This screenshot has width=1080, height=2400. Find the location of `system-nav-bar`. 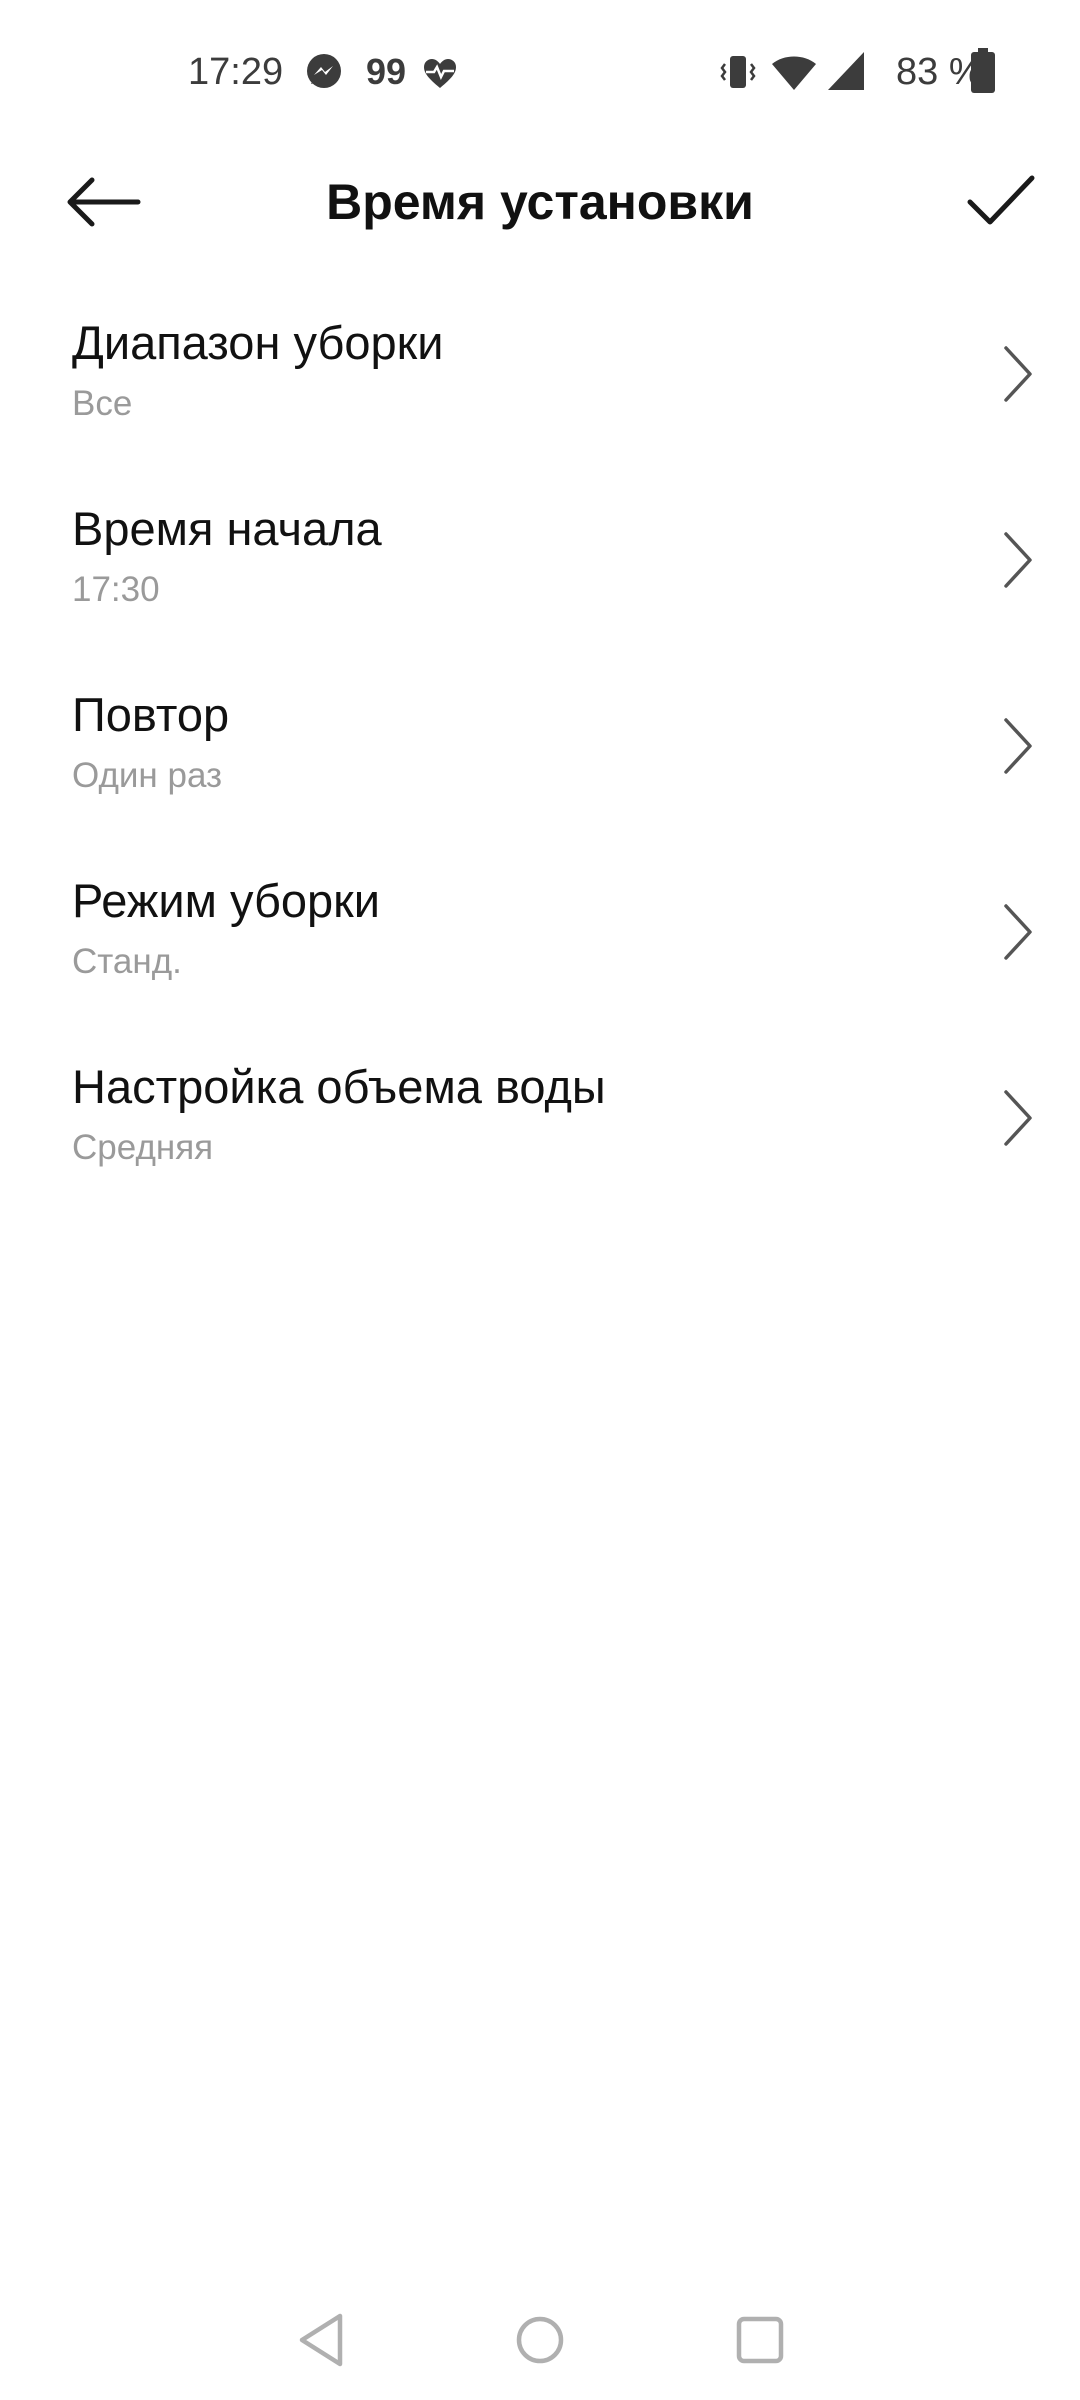

system-nav-bar is located at coordinates (540, 2340).